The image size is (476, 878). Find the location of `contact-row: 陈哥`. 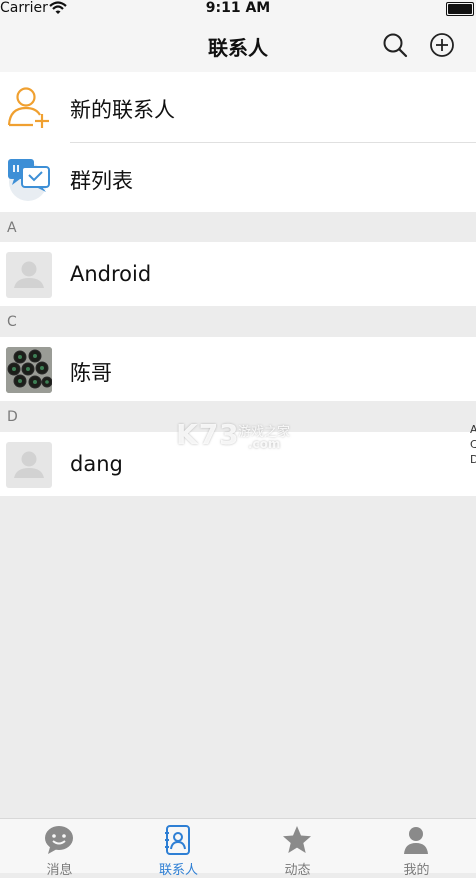

contact-row: 陈哥 is located at coordinates (238, 369).